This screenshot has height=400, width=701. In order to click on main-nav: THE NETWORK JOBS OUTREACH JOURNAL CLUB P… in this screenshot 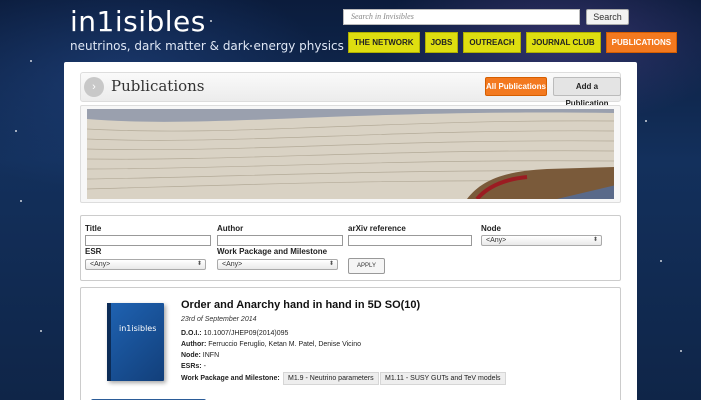, I will do `click(513, 42)`.